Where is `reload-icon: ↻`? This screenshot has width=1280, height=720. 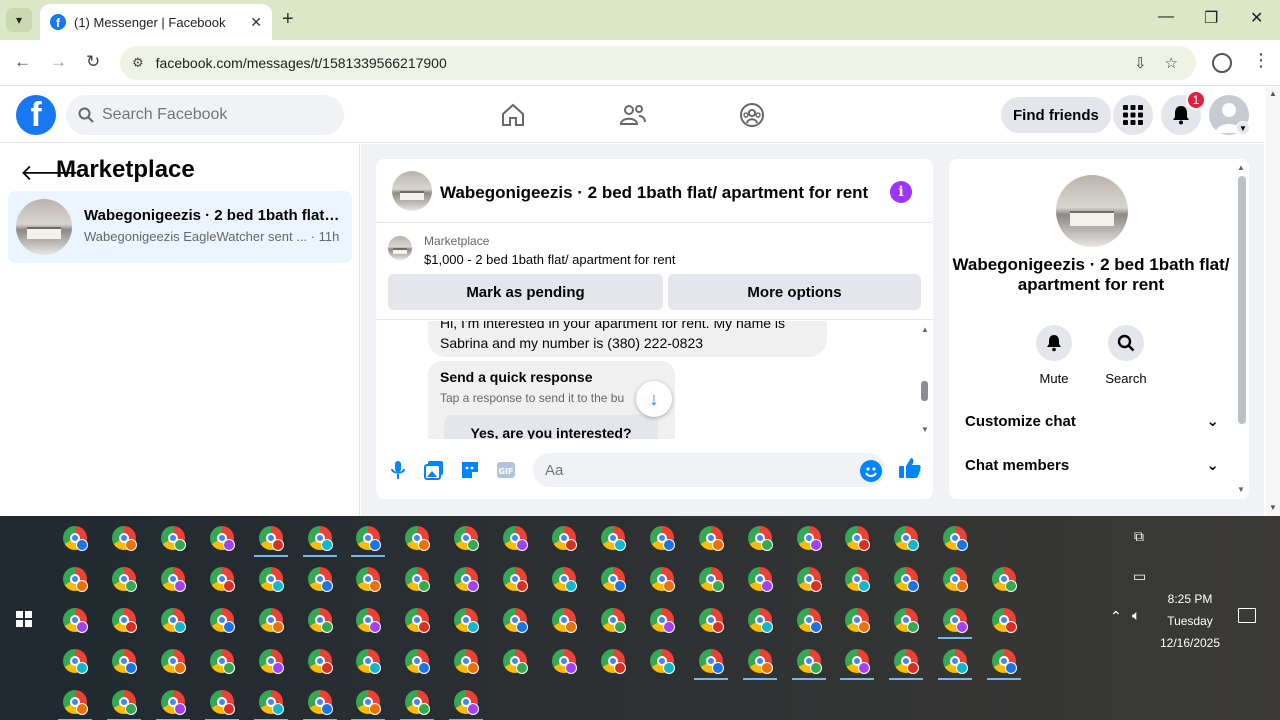 reload-icon: ↻ is located at coordinates (93, 62).